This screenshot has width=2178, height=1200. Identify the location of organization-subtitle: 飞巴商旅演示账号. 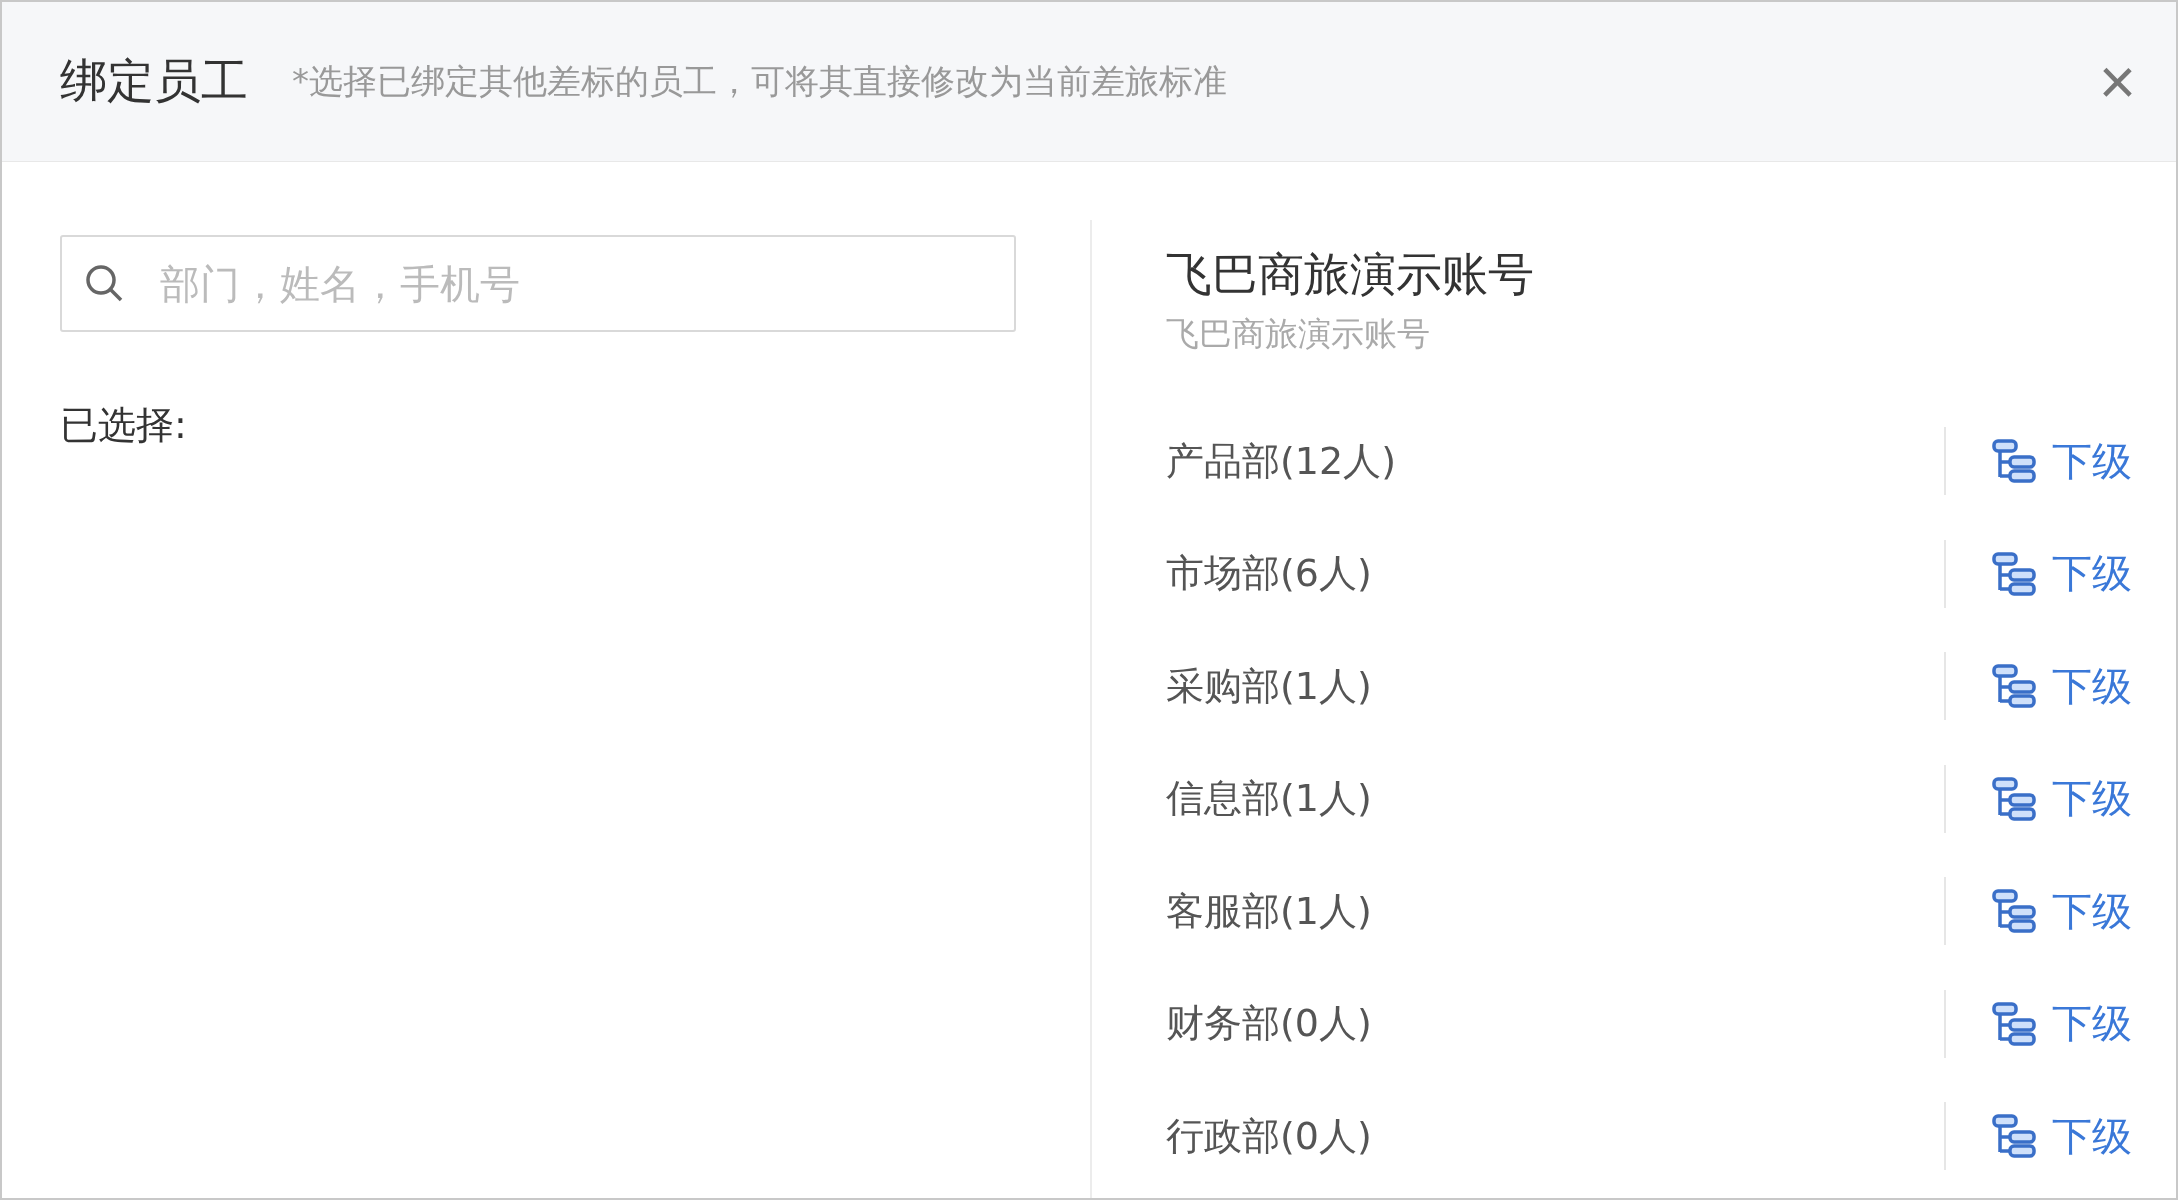
(1298, 334).